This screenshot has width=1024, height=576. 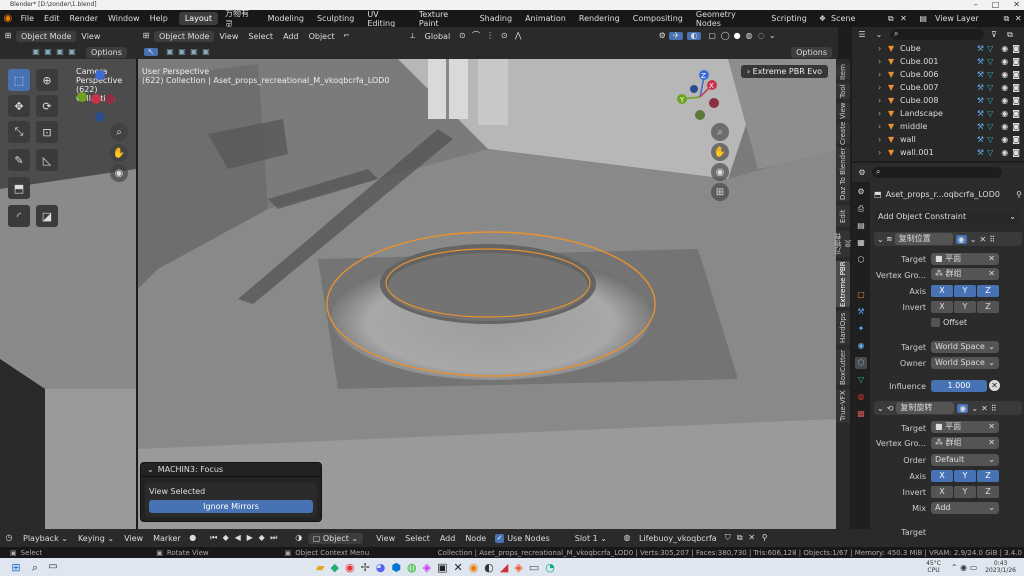 I want to click on n-panel-tab-7: Extreme PBR, so click(x=843, y=284).